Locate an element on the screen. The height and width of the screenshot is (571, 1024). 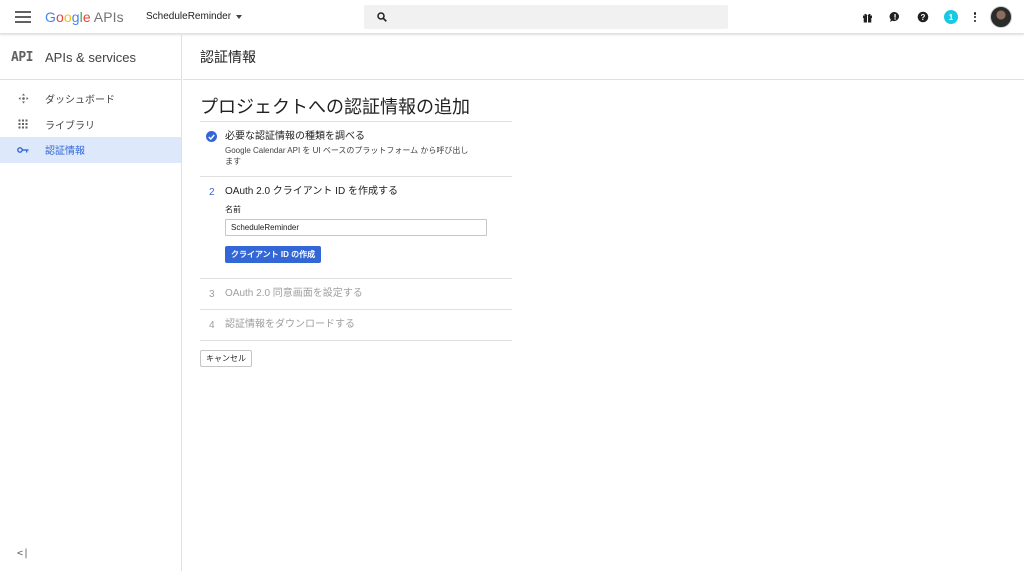
step-title: OAuth 2.0 同意画面を設定する is located at coordinates (294, 293).